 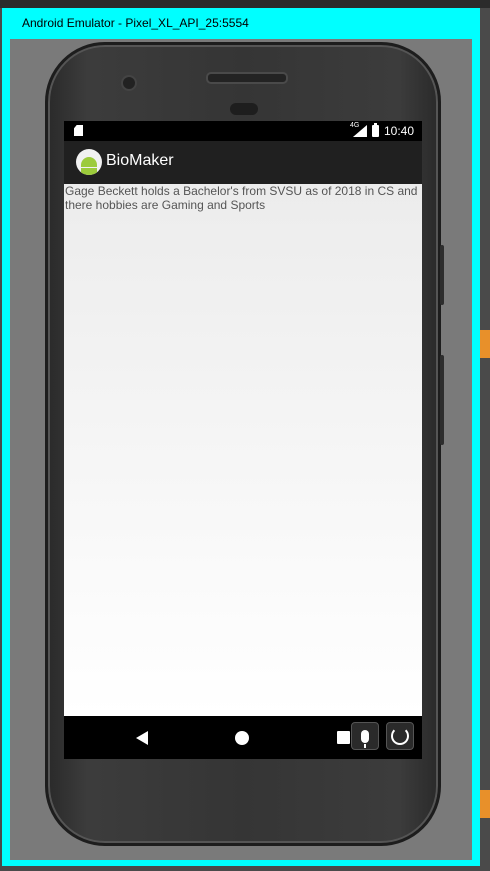 I want to click on home-icon, so click(x=242, y=738).